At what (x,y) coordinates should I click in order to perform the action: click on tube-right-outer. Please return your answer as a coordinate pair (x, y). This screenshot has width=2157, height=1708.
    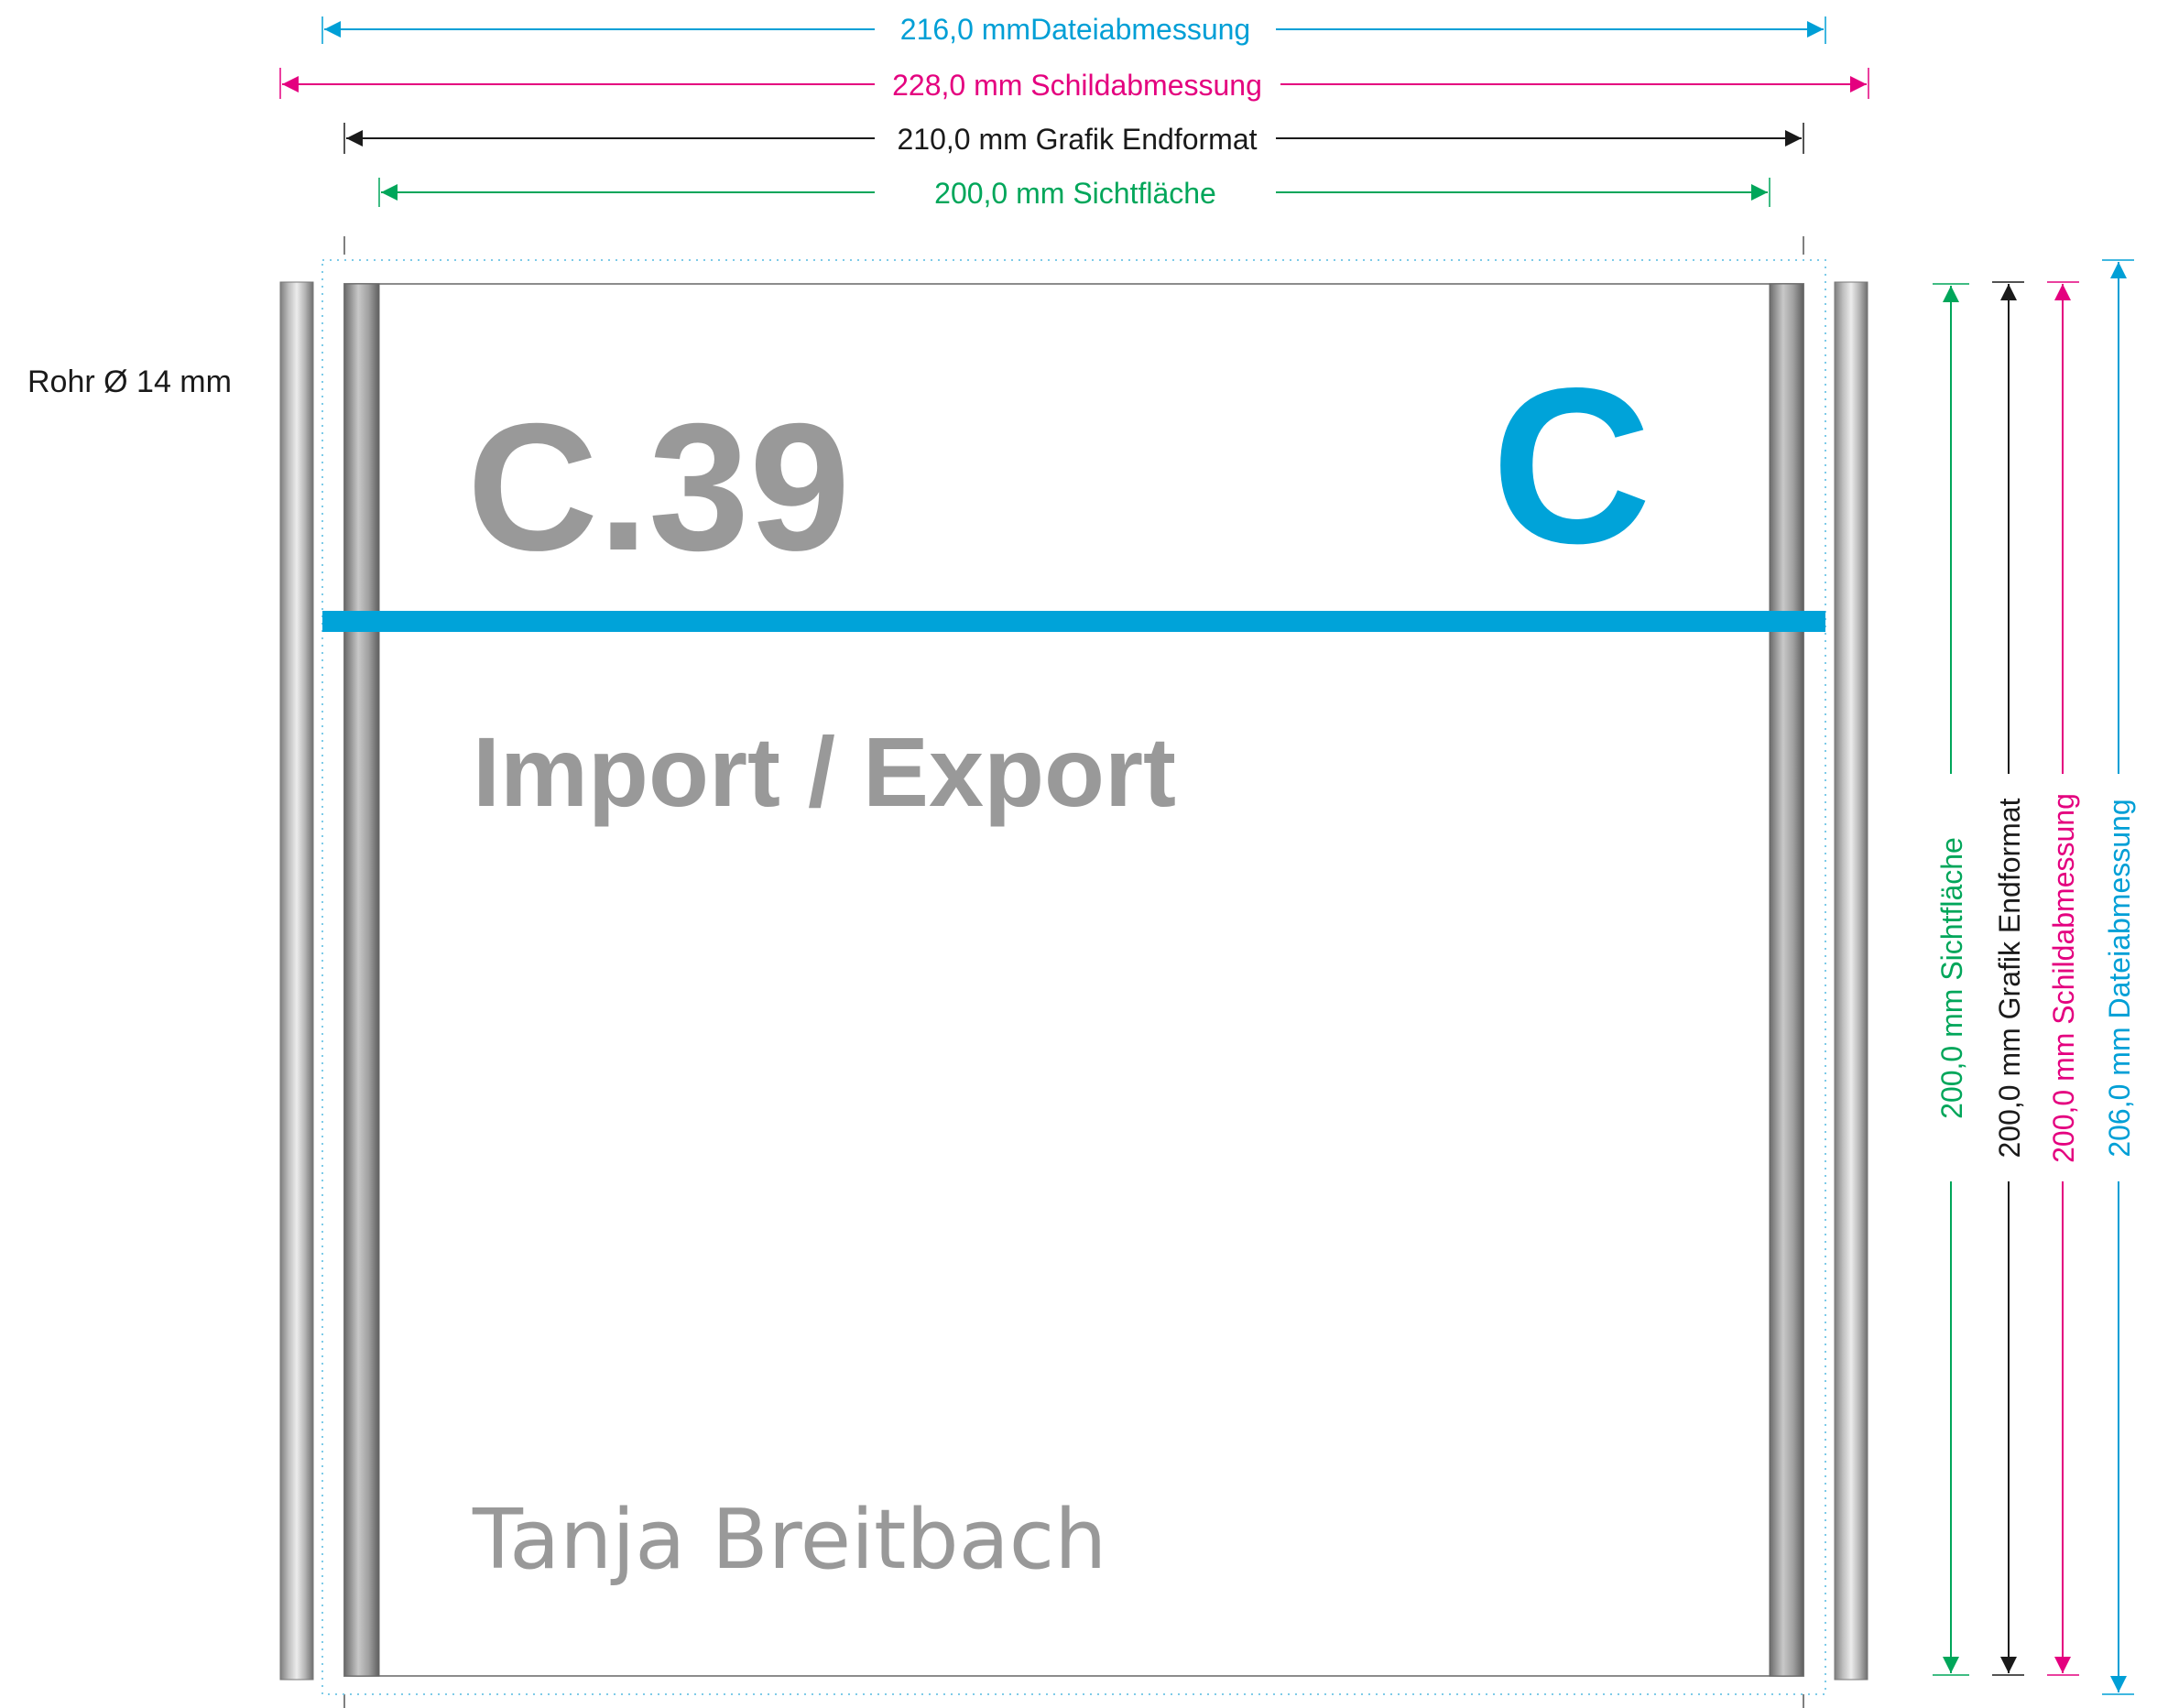
    Looking at the image, I should click on (1851, 981).